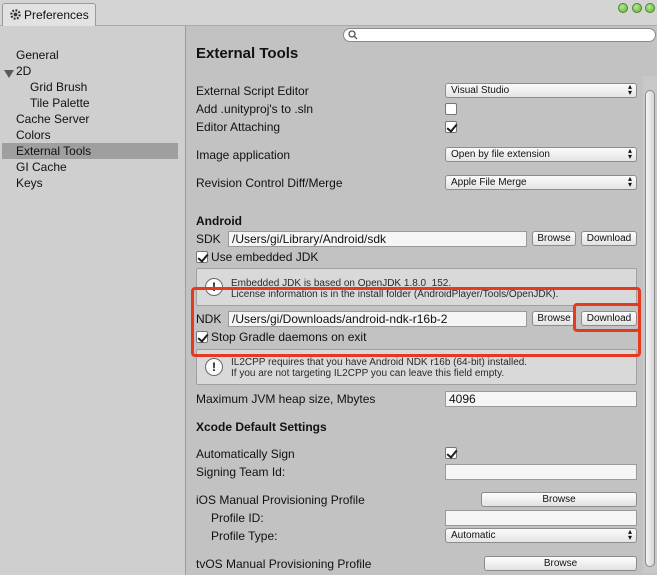 This screenshot has width=657, height=575. What do you see at coordinates (15, 14) in the screenshot?
I see `gear-icon` at bounding box center [15, 14].